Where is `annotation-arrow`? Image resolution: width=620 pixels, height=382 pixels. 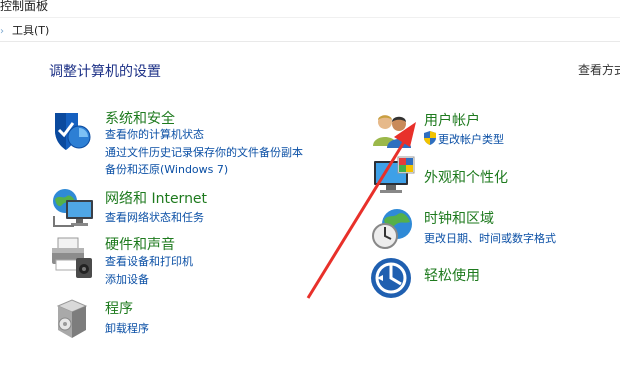 annotation-arrow is located at coordinates (361, 210).